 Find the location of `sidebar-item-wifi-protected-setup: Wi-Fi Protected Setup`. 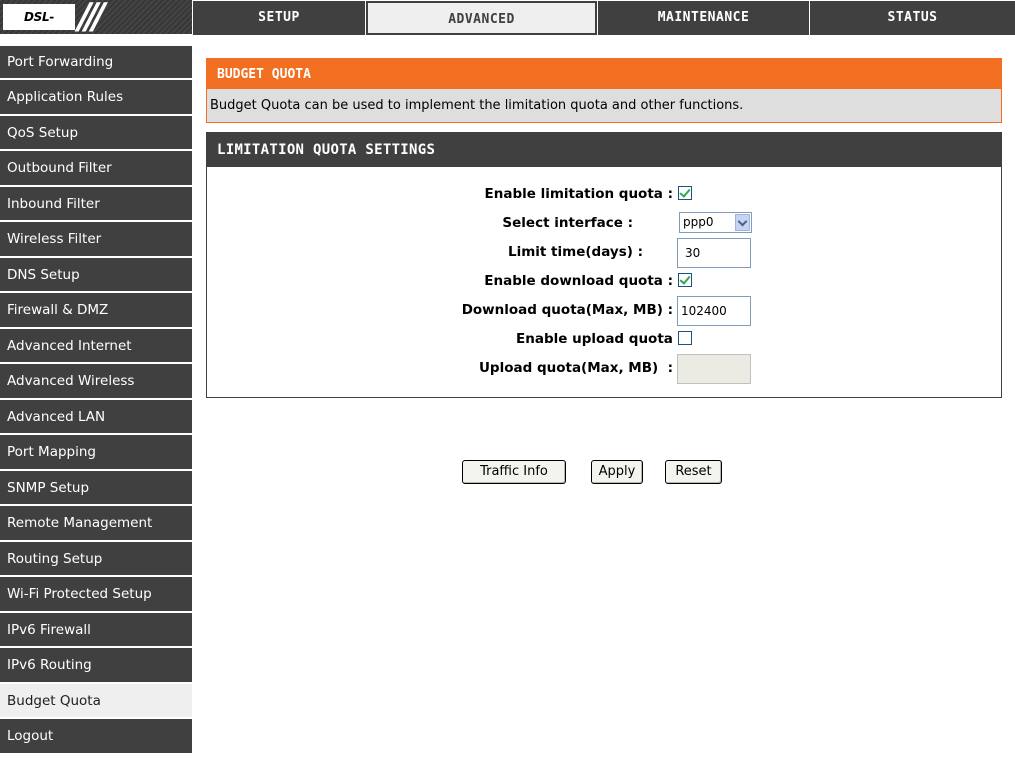

sidebar-item-wifi-protected-setup: Wi-Fi Protected Setup is located at coordinates (96, 595).